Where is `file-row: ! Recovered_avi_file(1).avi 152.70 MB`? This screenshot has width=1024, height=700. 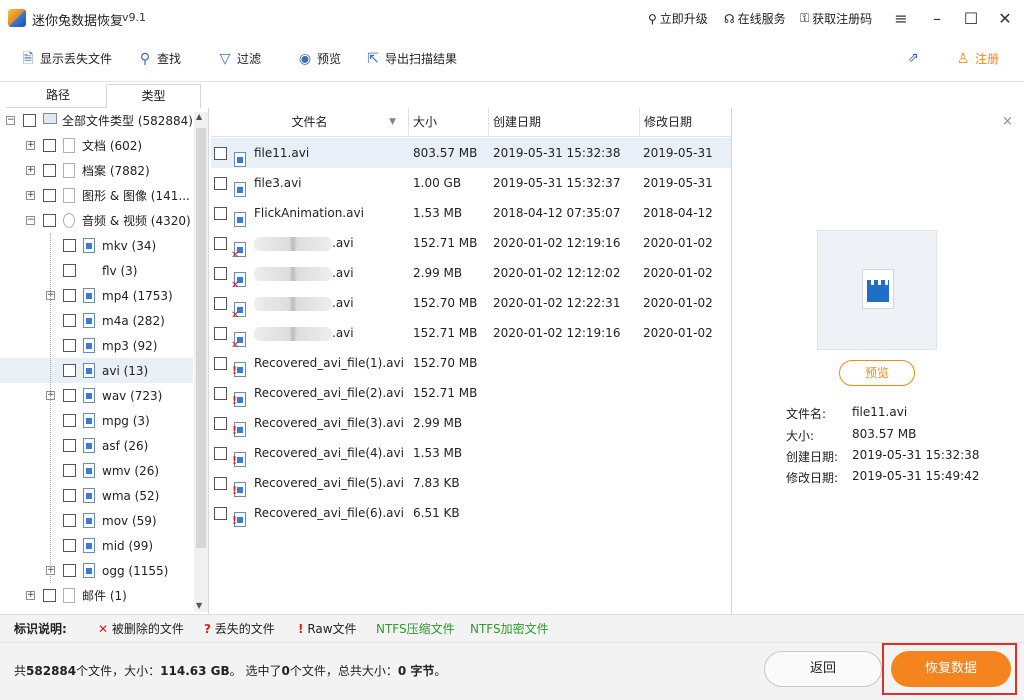 file-row: ! Recovered_avi_file(1).avi 152.70 MB is located at coordinates (471, 363).